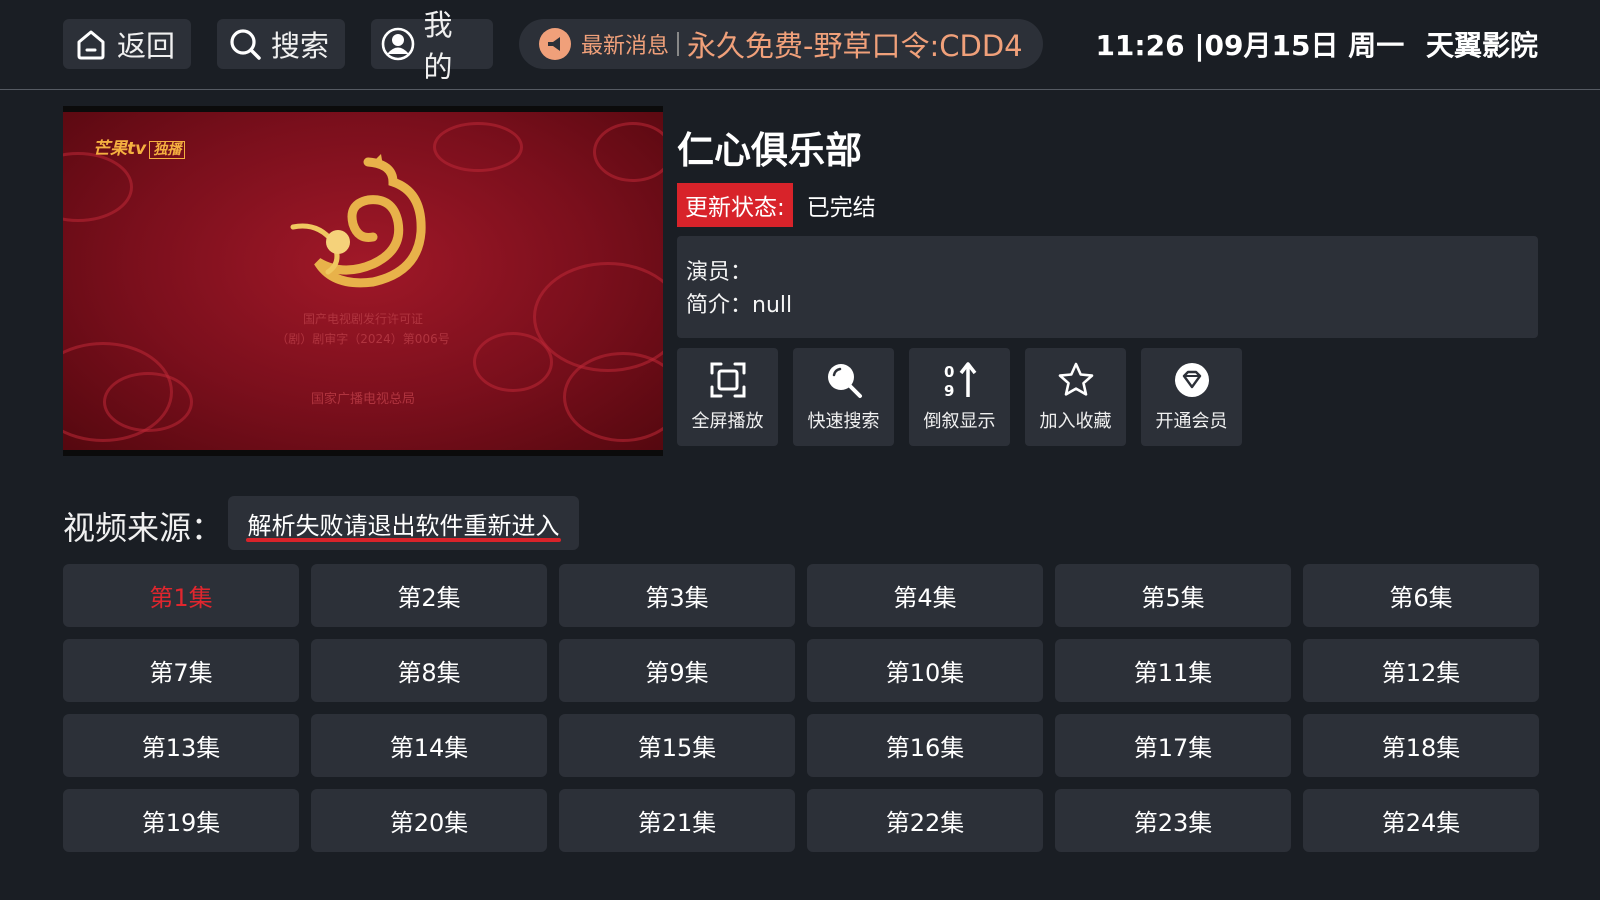 The image size is (1600, 900). What do you see at coordinates (677, 595) in the screenshot?
I see `episode-button: 第3集` at bounding box center [677, 595].